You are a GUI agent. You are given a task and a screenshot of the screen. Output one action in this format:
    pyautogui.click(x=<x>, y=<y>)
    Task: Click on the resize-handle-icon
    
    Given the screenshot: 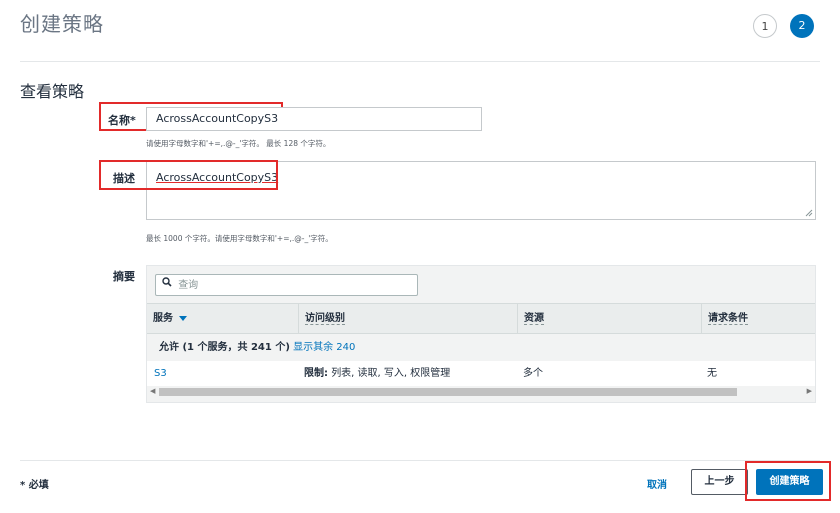 What is the action you would take?
    pyautogui.click(x=809, y=213)
    